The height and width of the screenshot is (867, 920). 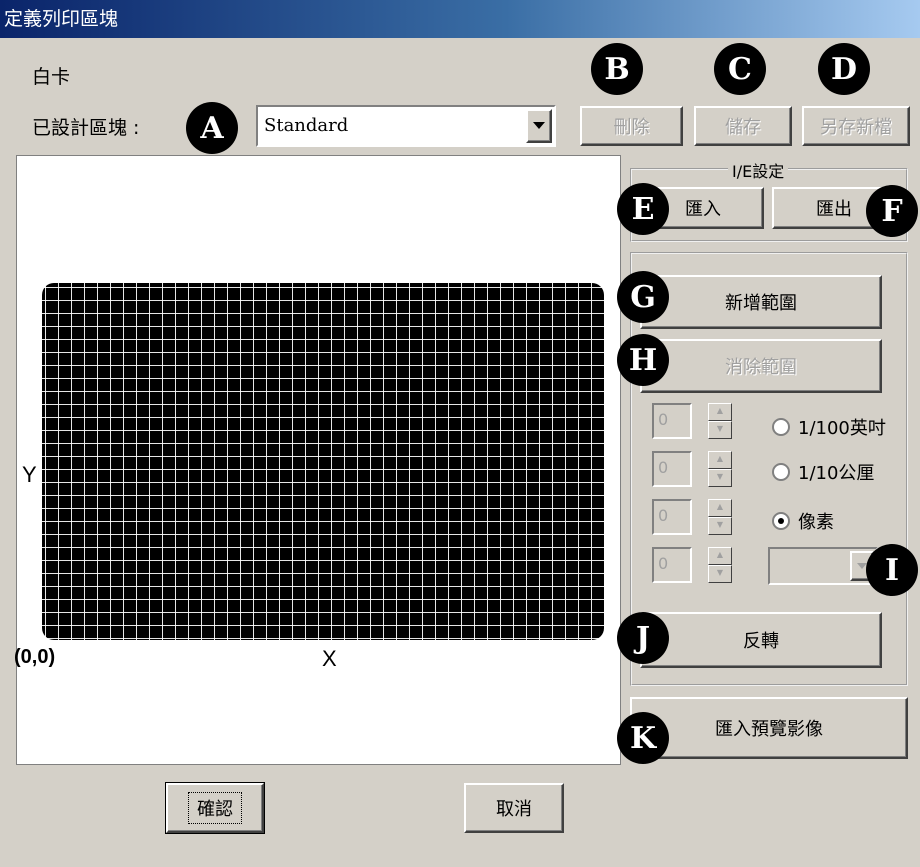 What do you see at coordinates (740, 69) in the screenshot?
I see `callout-c-badge: C` at bounding box center [740, 69].